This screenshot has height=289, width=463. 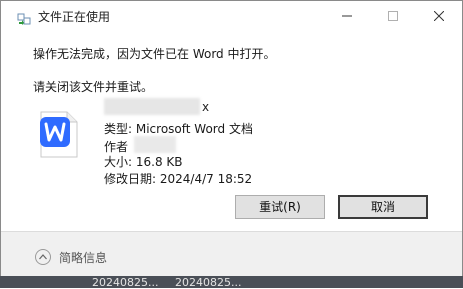 I want to click on minimize-icon, so click(x=347, y=16).